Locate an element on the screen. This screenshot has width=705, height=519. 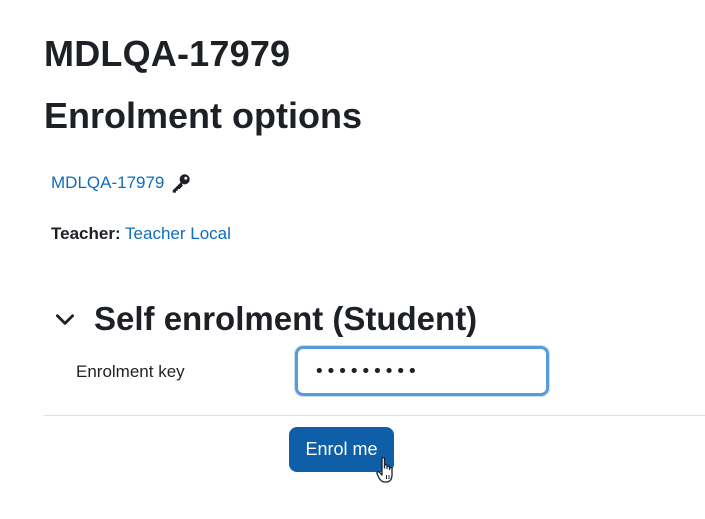
enrol-me-button: Enrol me is located at coordinates (341, 449).